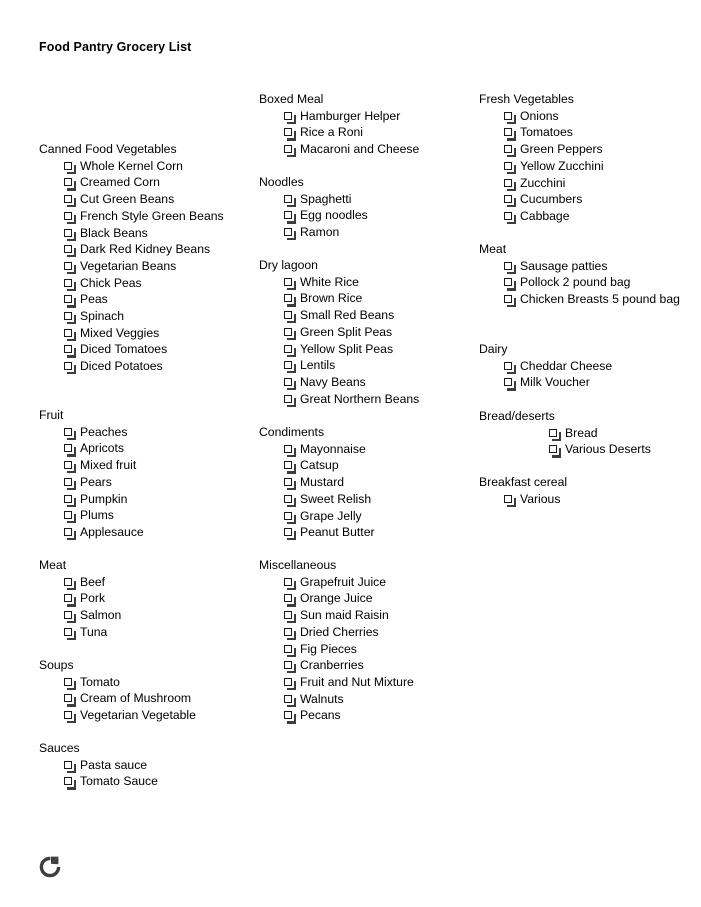 The width and height of the screenshot is (701, 907). What do you see at coordinates (144, 316) in the screenshot?
I see `list-item: Spinach` at bounding box center [144, 316].